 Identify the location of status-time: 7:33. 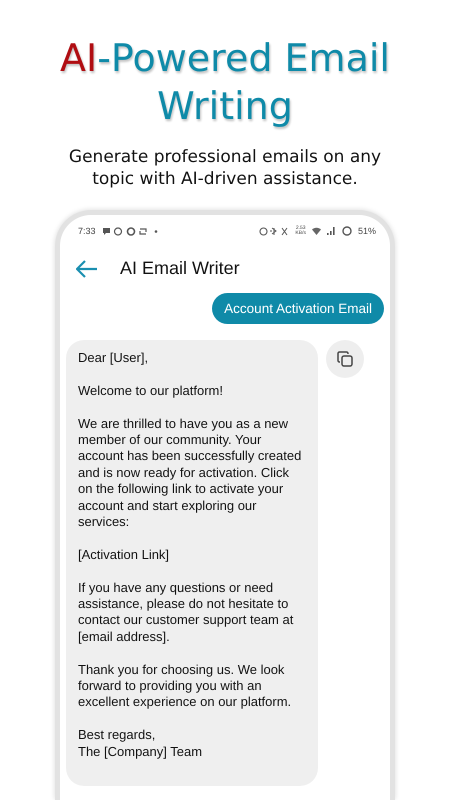
(87, 231).